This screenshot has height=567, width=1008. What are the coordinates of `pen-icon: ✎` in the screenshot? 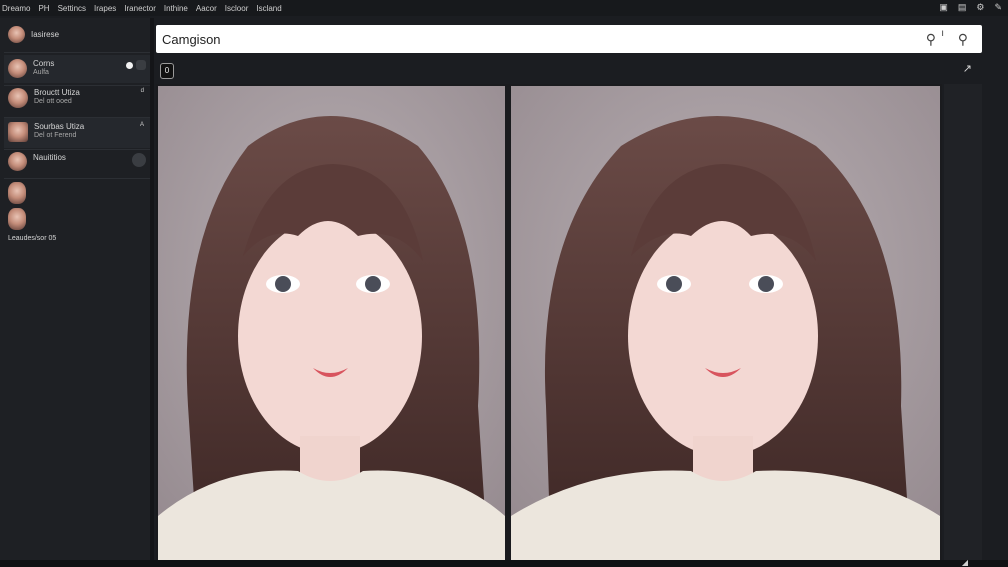 It's located at (998, 7).